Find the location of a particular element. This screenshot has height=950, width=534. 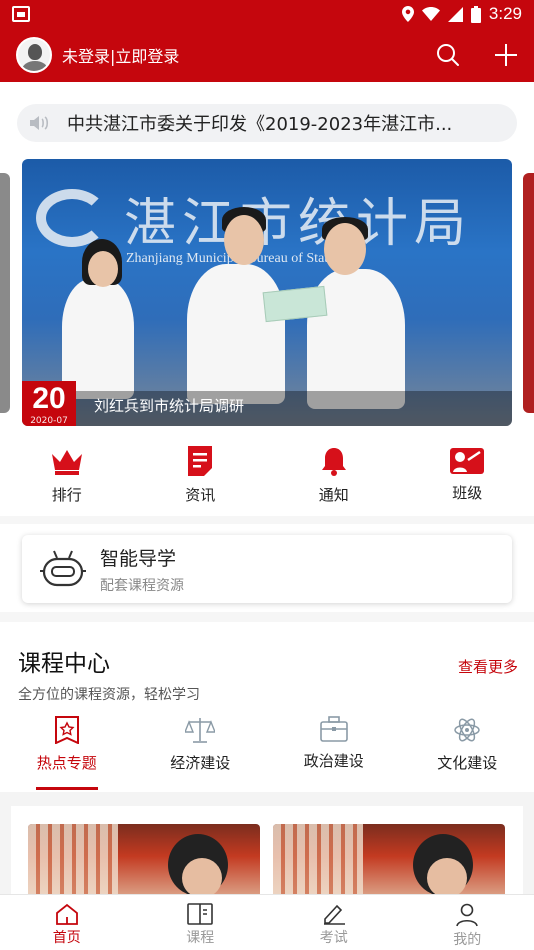

avatar is located at coordinates (34, 55).